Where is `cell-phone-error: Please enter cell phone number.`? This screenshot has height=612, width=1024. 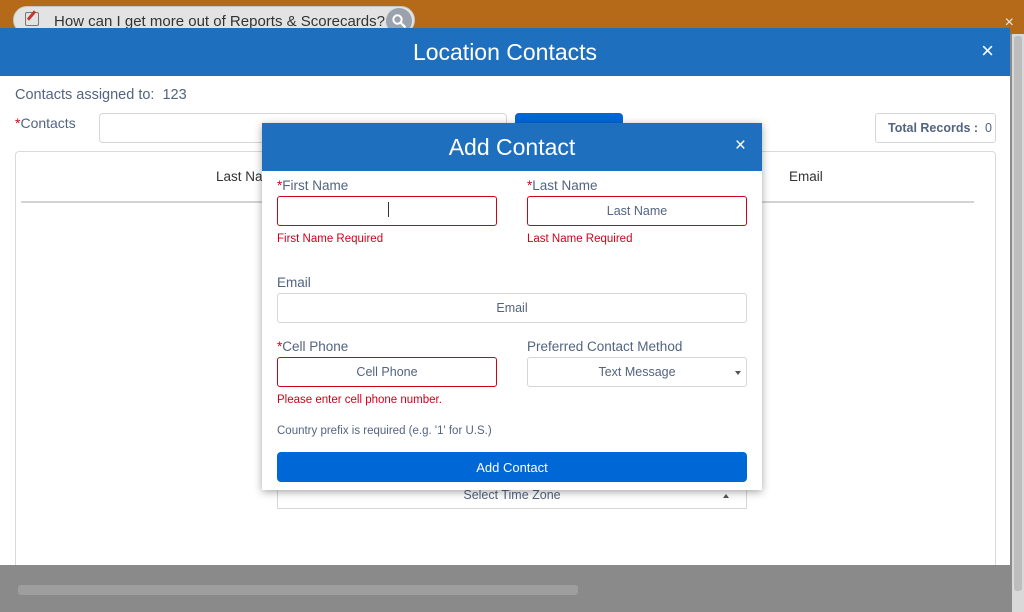 cell-phone-error: Please enter cell phone number. is located at coordinates (359, 400).